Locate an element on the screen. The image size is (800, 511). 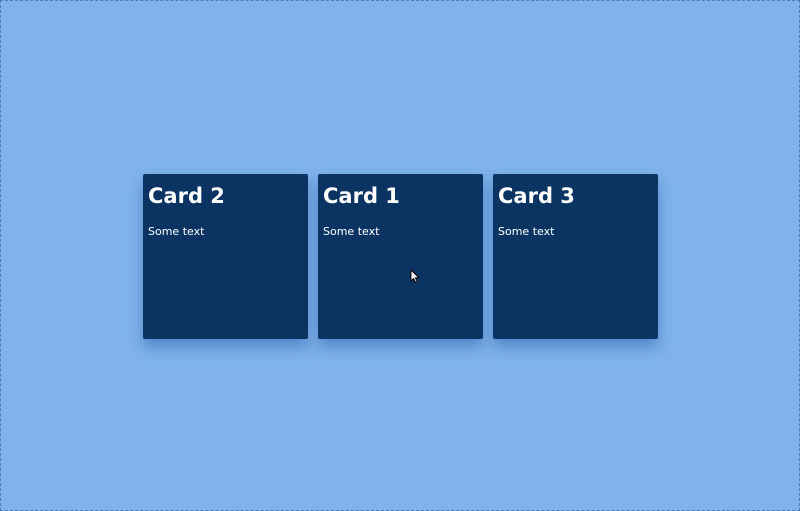
card-title: Card 2 is located at coordinates (186, 196).